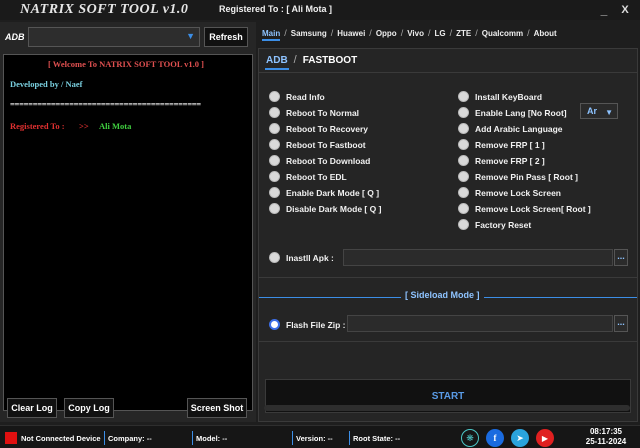 This screenshot has height=448, width=640. I want to click on option-remove-lock-screen-root: Remove Lock Screen[ Root ], so click(524, 208).